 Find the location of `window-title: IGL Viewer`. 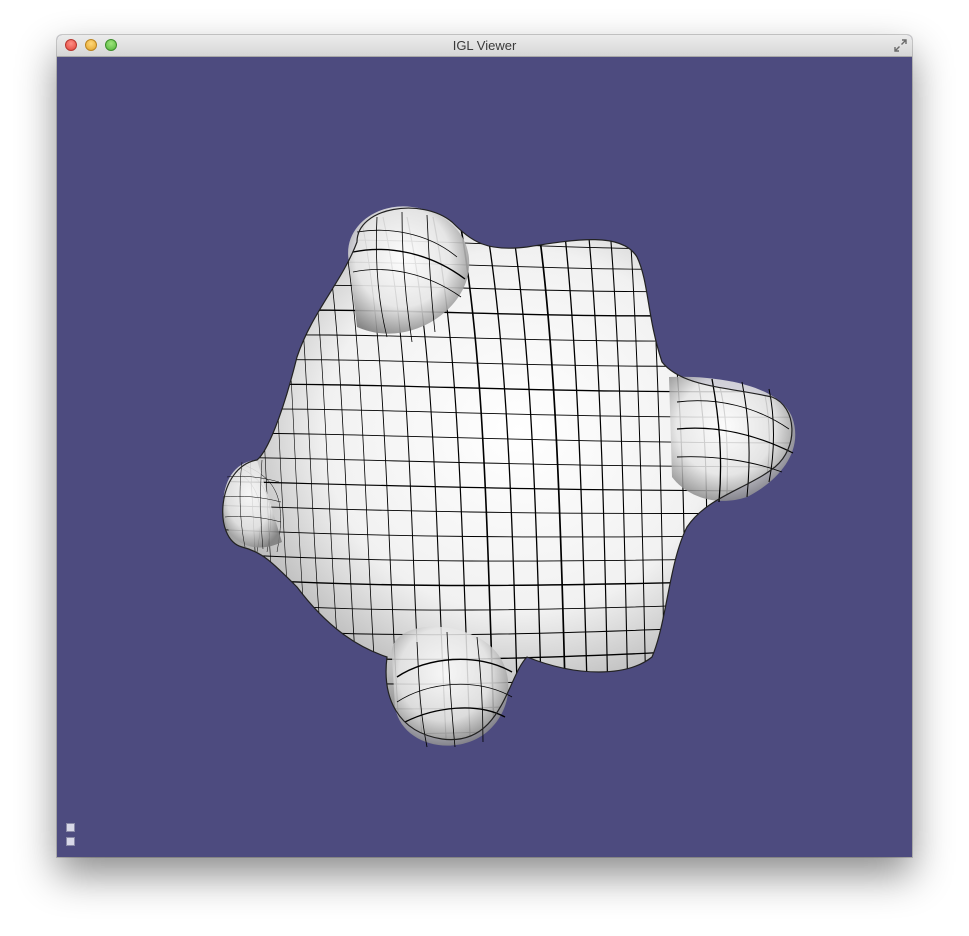

window-title: IGL Viewer is located at coordinates (484, 45).